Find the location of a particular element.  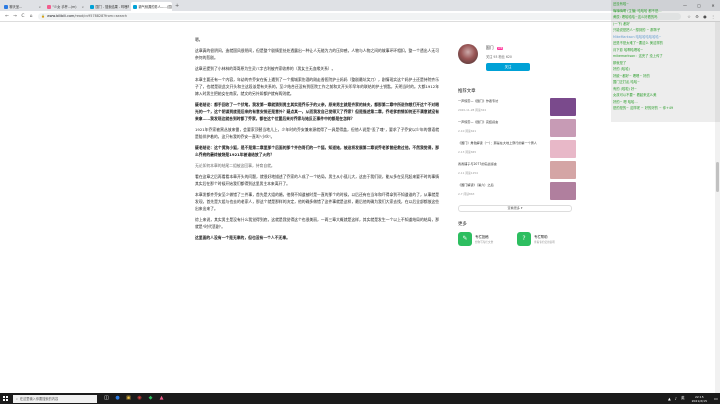

more-card-desc: 想你写专栏文章 is located at coordinates (484, 242).